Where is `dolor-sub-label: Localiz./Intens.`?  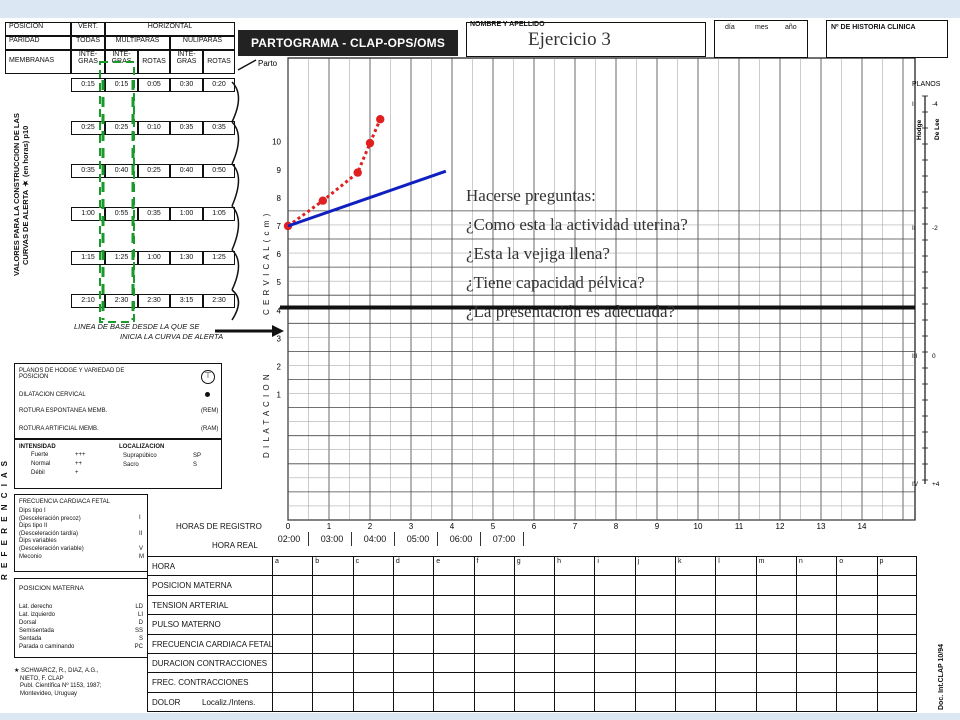 dolor-sub-label: Localiz./Intens. is located at coordinates (229, 702).